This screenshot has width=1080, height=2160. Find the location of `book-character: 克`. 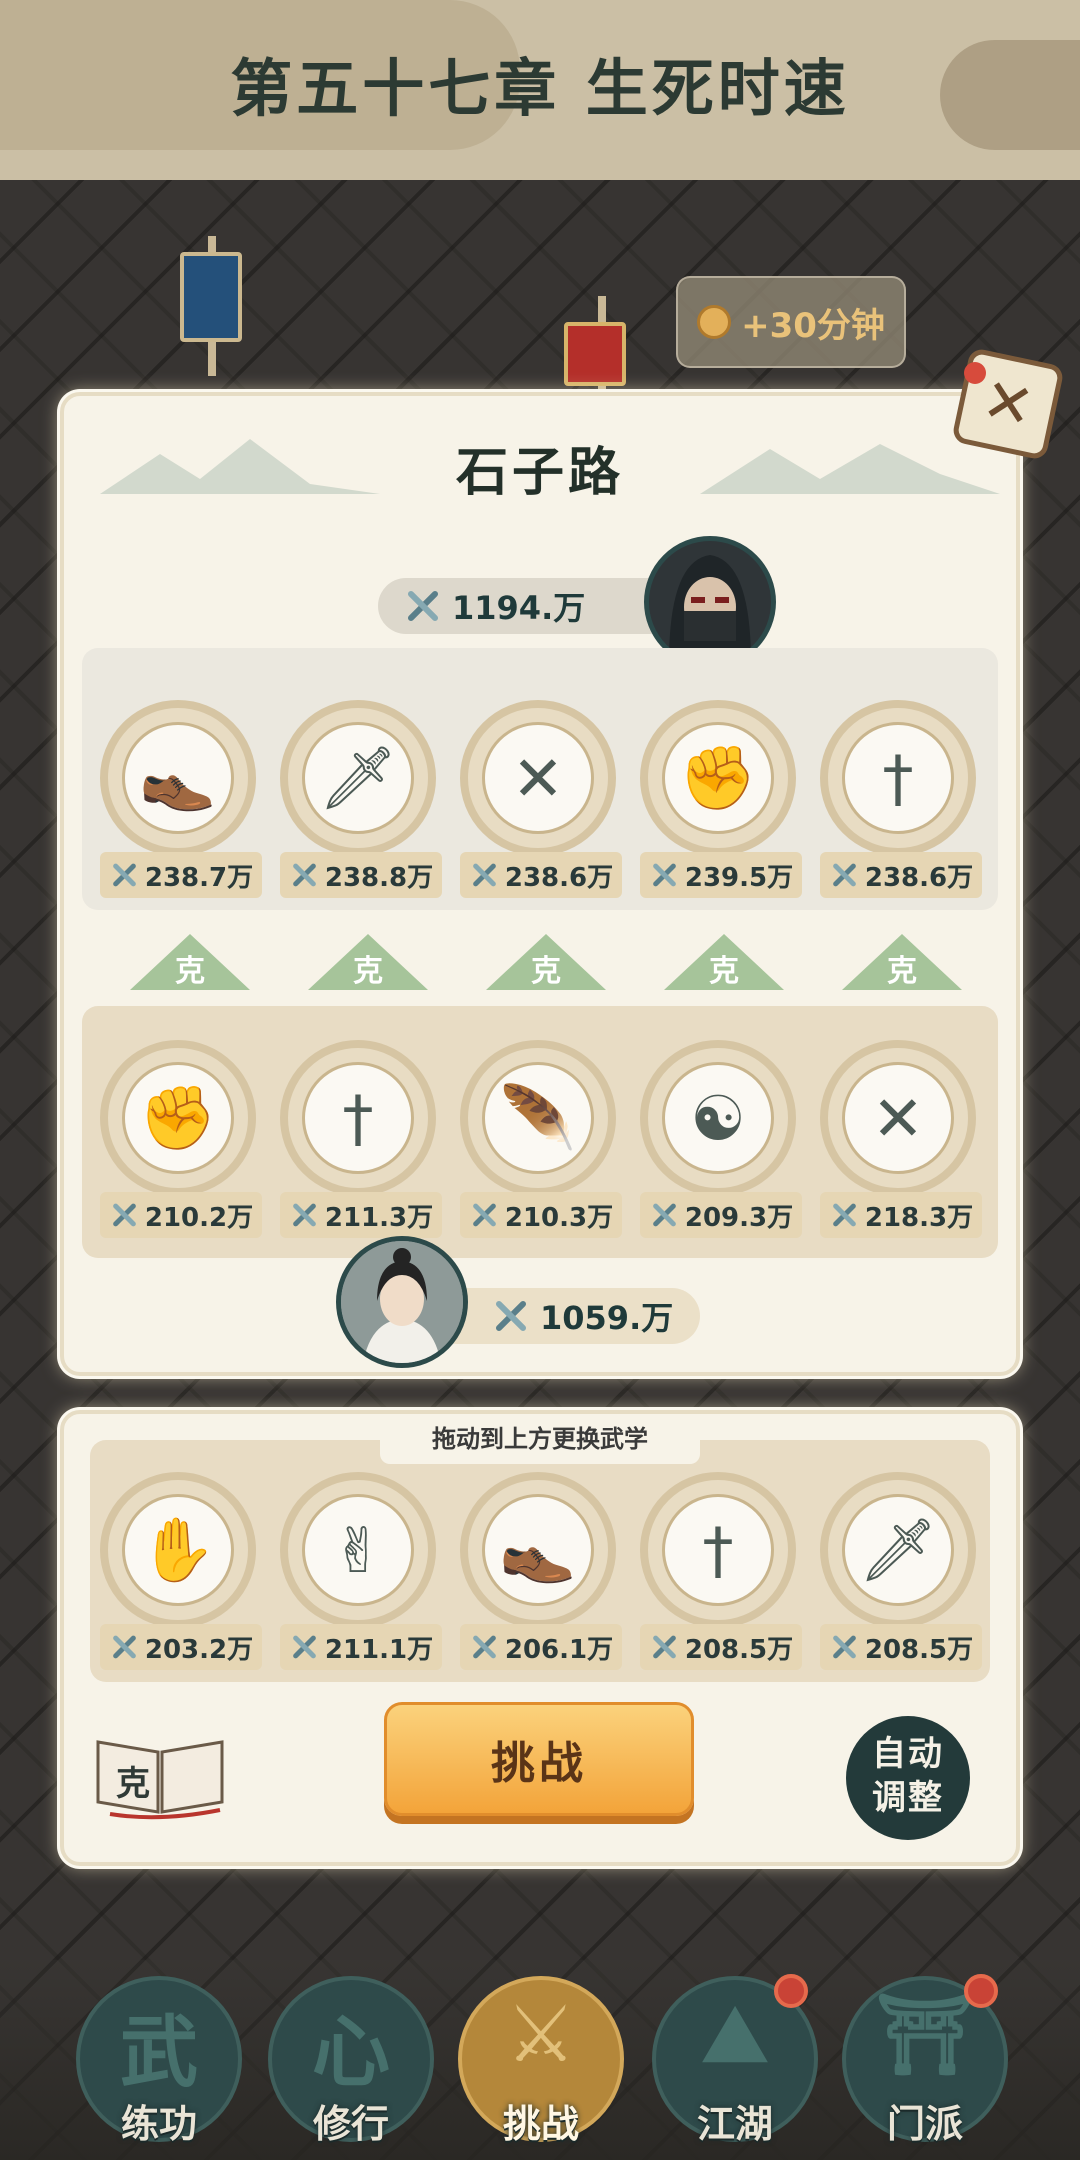

book-character: 克 is located at coordinates (133, 1784).